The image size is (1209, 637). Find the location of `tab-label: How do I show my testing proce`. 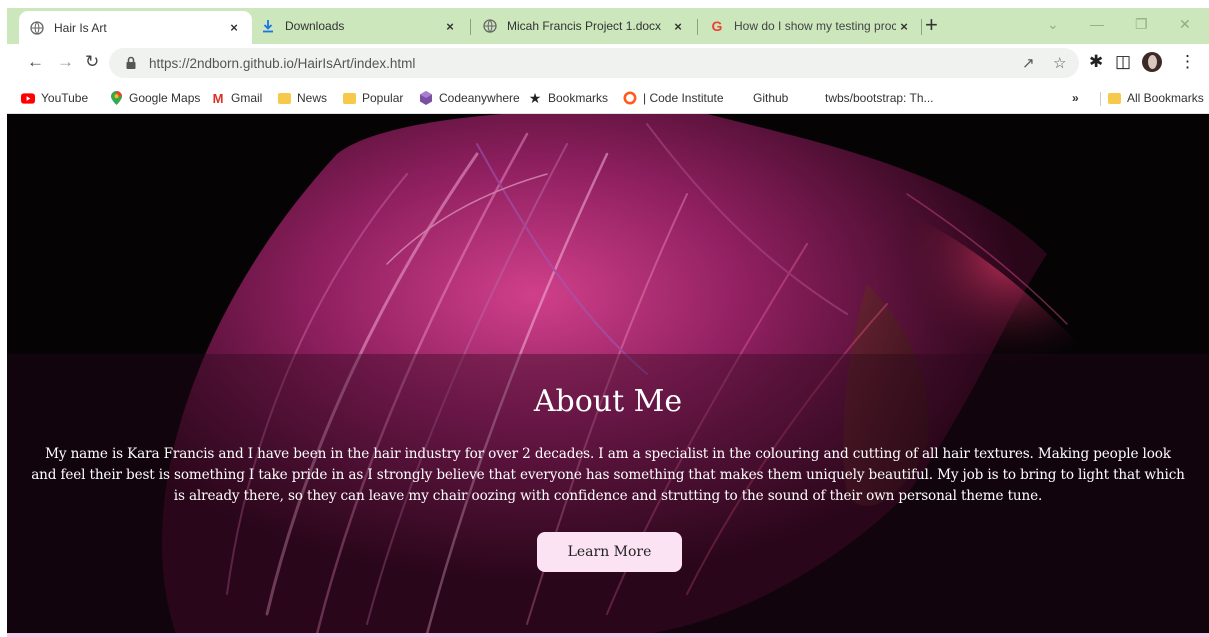

tab-label: How do I show my testing proce is located at coordinates (815, 26).